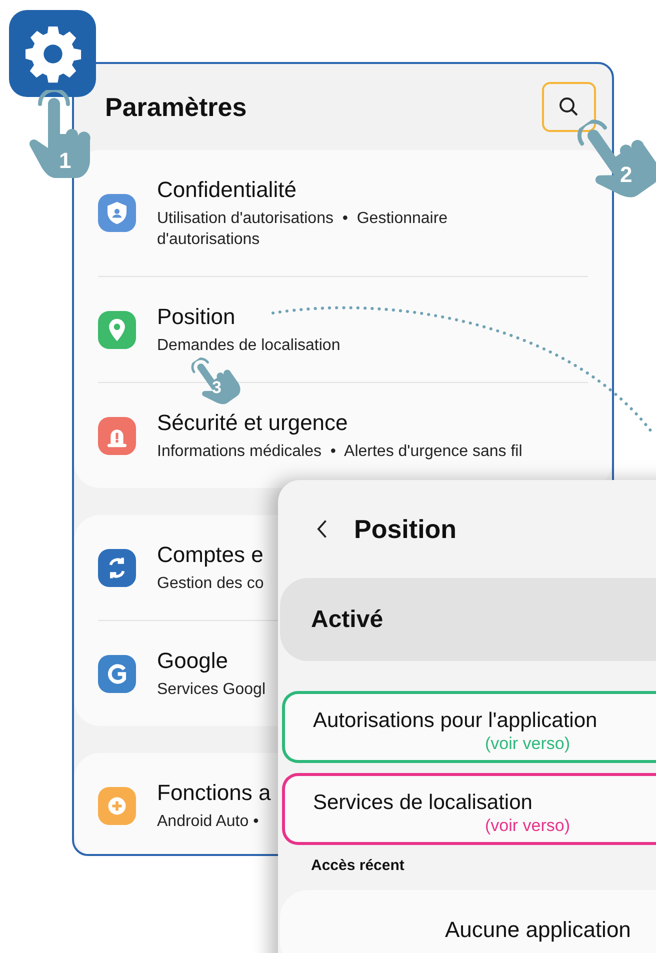 The width and height of the screenshot is (656, 953). Describe the element at coordinates (214, 793) in the screenshot. I see `item-title: Fonctions a` at that location.